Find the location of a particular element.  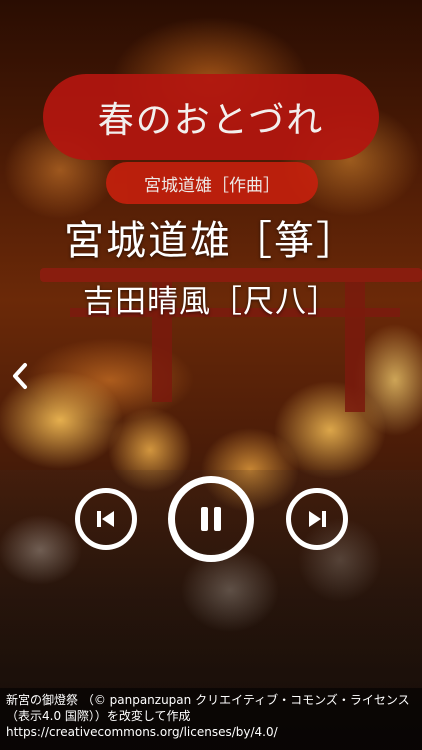

composer-pill: 宮城道雄［作曲］ is located at coordinates (212, 183).